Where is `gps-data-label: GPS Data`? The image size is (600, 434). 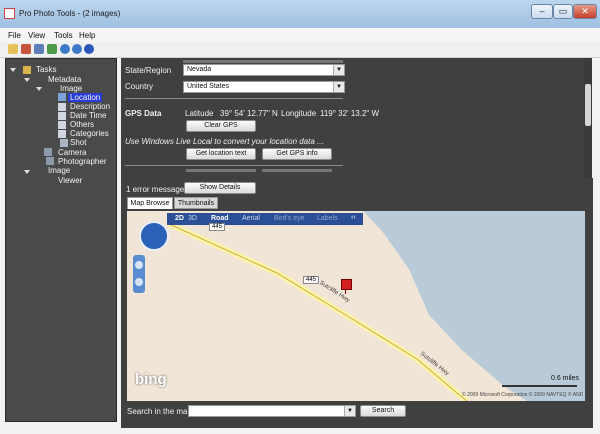 gps-data-label: GPS Data is located at coordinates (143, 113).